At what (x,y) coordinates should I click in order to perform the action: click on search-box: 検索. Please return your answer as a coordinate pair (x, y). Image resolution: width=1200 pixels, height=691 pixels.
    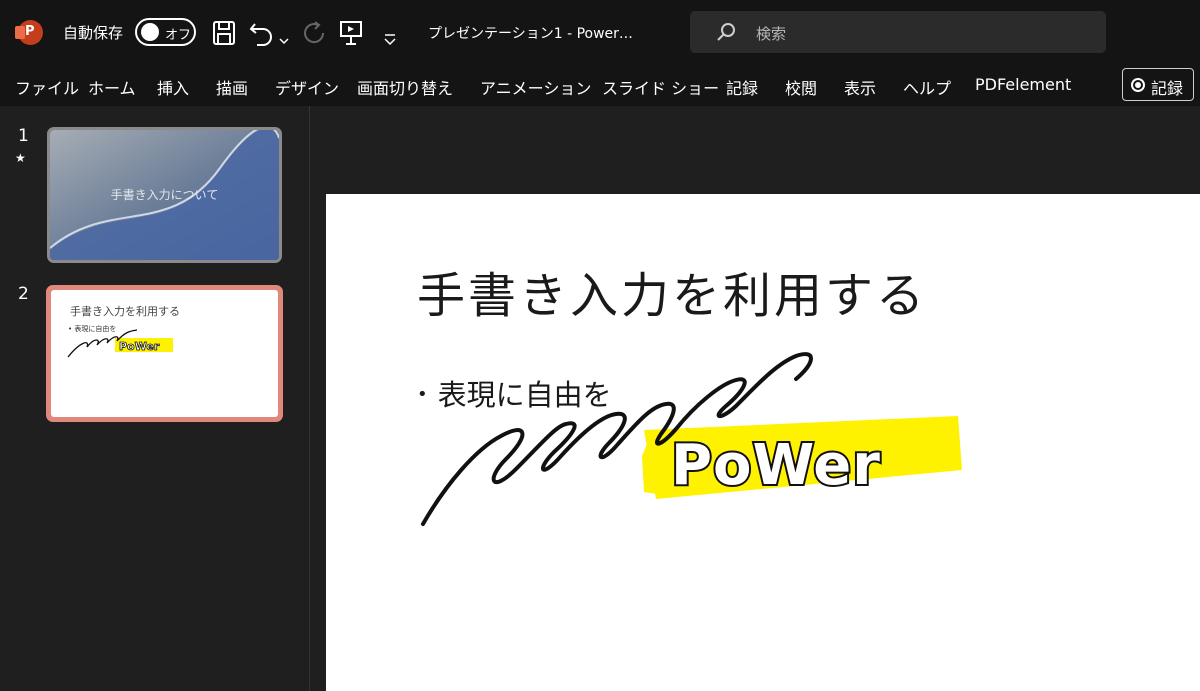
    Looking at the image, I should click on (898, 32).